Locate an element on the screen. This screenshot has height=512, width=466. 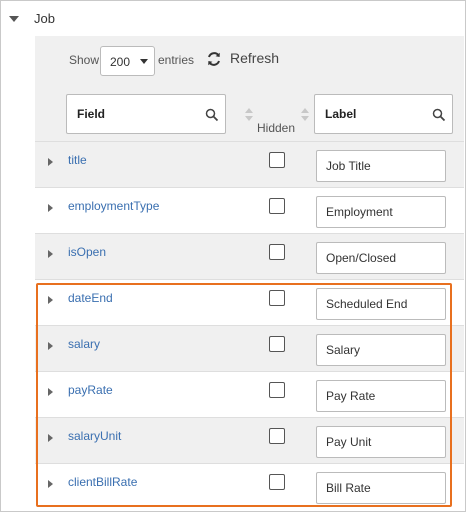
field-name: dateEnd is located at coordinates (90, 298).